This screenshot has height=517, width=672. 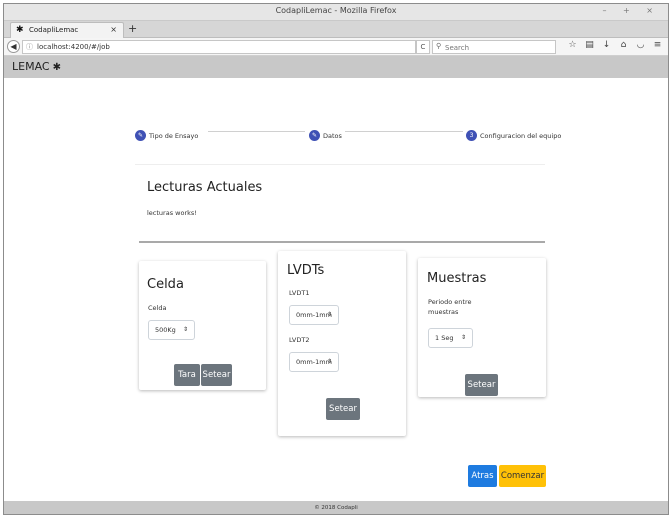 I want to click on tara-button: Tara, so click(x=187, y=375).